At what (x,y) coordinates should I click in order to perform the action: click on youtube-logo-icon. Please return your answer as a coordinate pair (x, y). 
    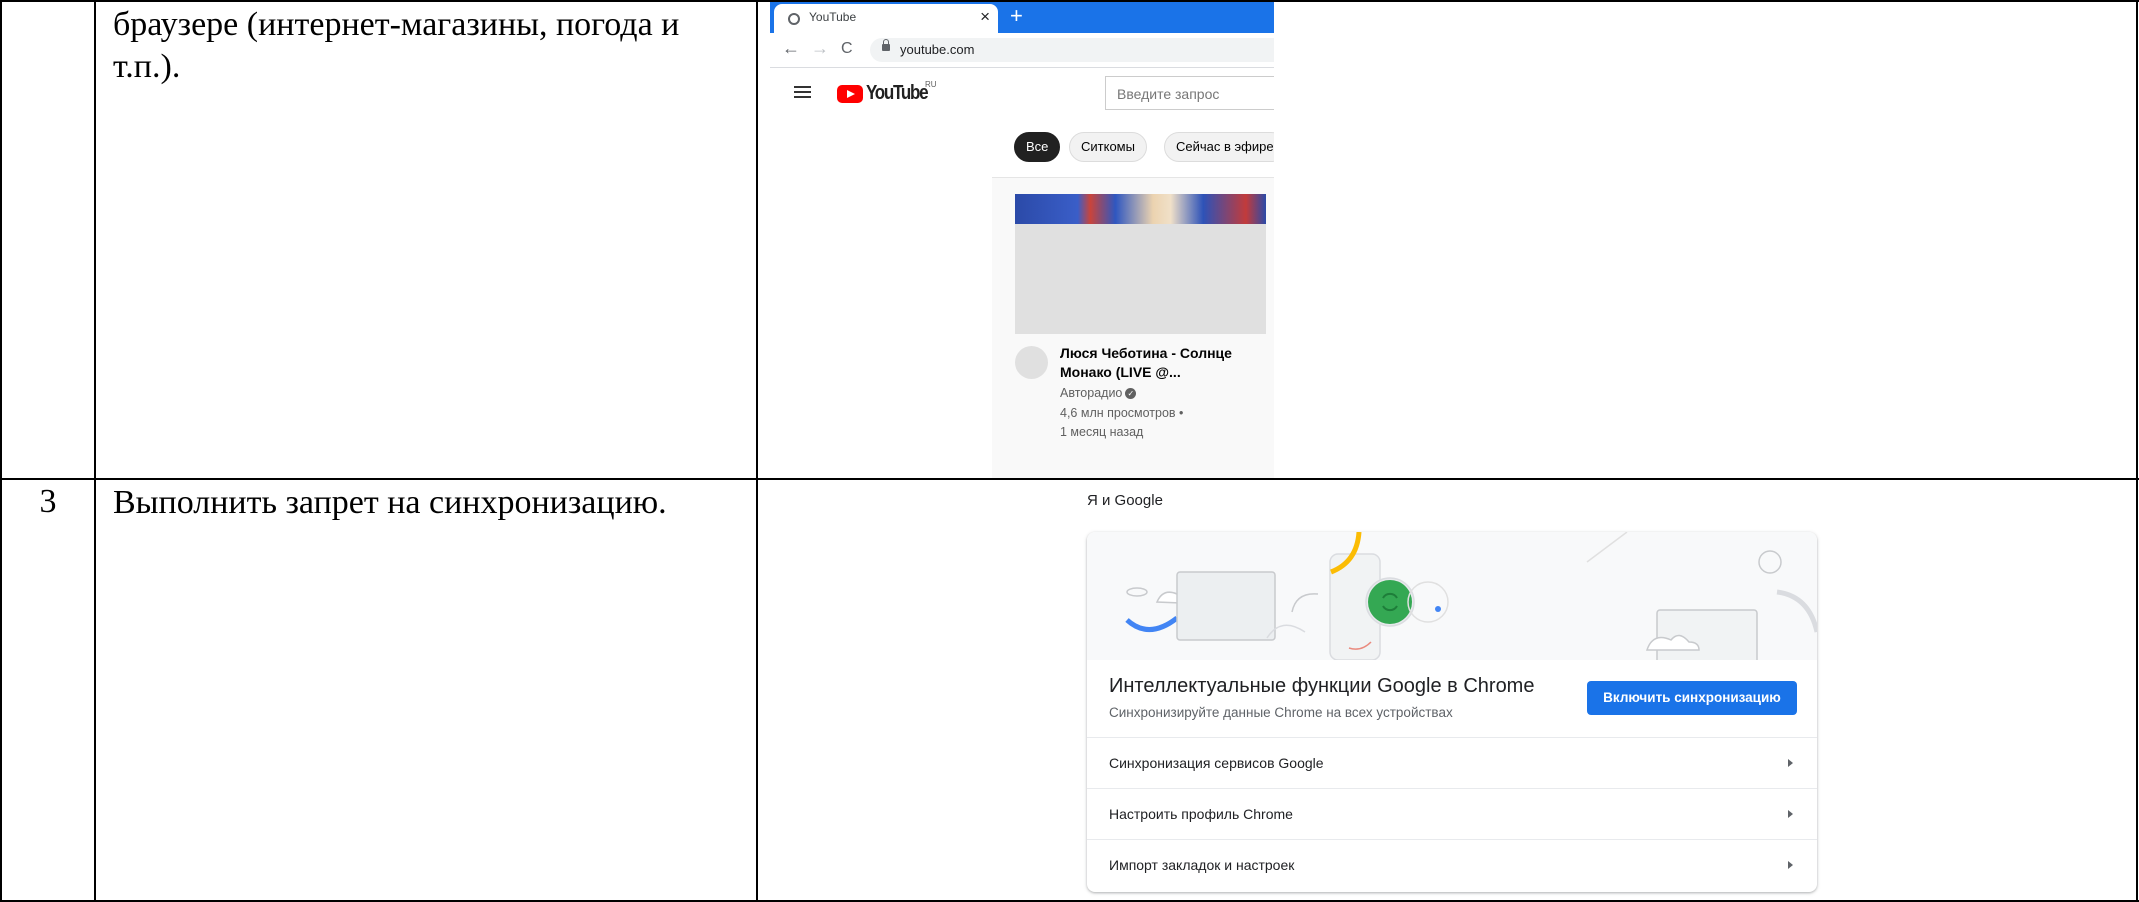
    Looking at the image, I should click on (850, 94).